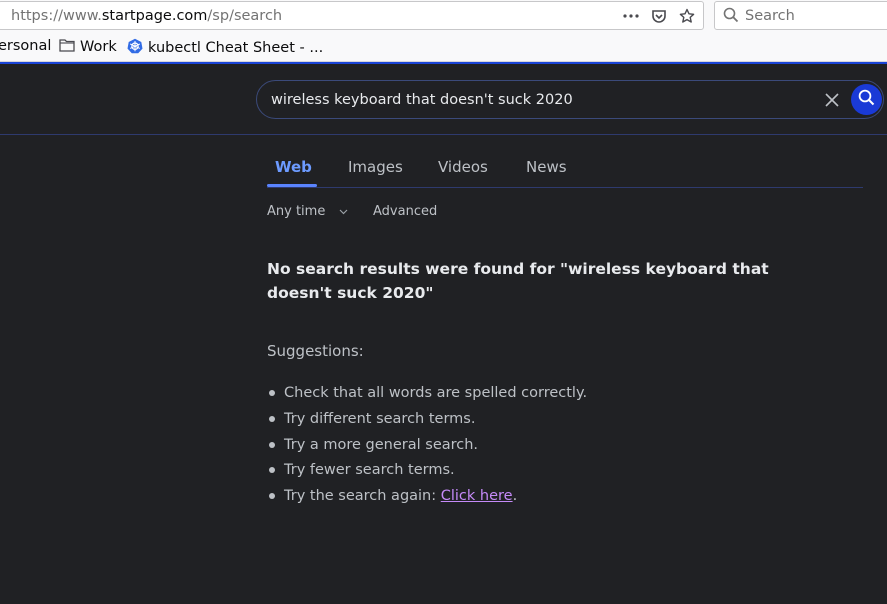 This screenshot has height=604, width=887. What do you see at coordinates (687, 16) in the screenshot?
I see `bookmark-star-icon` at bounding box center [687, 16].